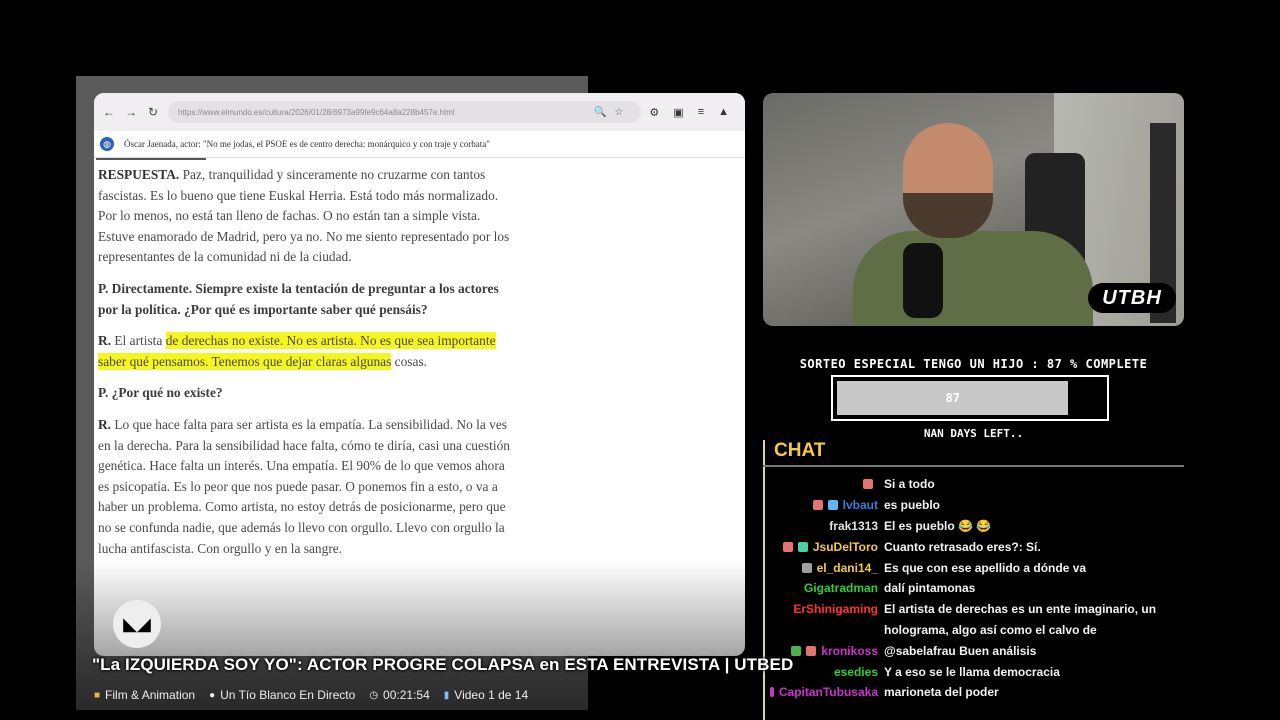 The height and width of the screenshot is (720, 1280). Describe the element at coordinates (973, 278) in the screenshot. I see `streamer-body` at that location.